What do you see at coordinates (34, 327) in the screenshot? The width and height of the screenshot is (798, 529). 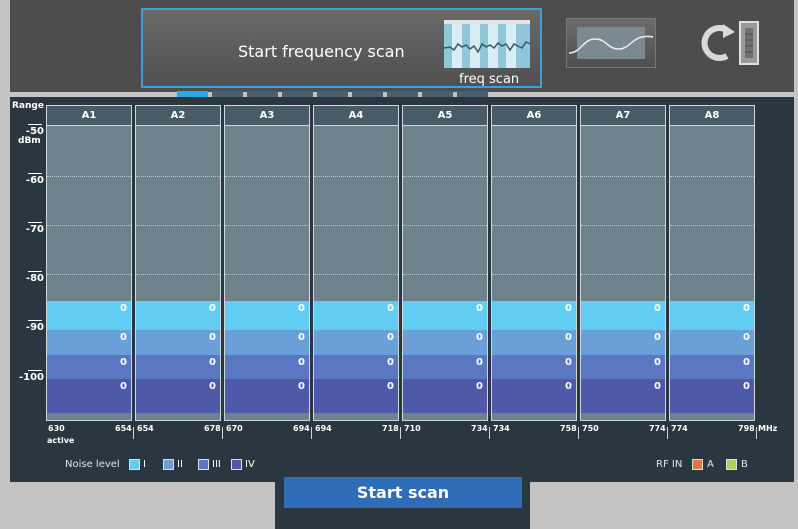 I see `tick-label: -90` at bounding box center [34, 327].